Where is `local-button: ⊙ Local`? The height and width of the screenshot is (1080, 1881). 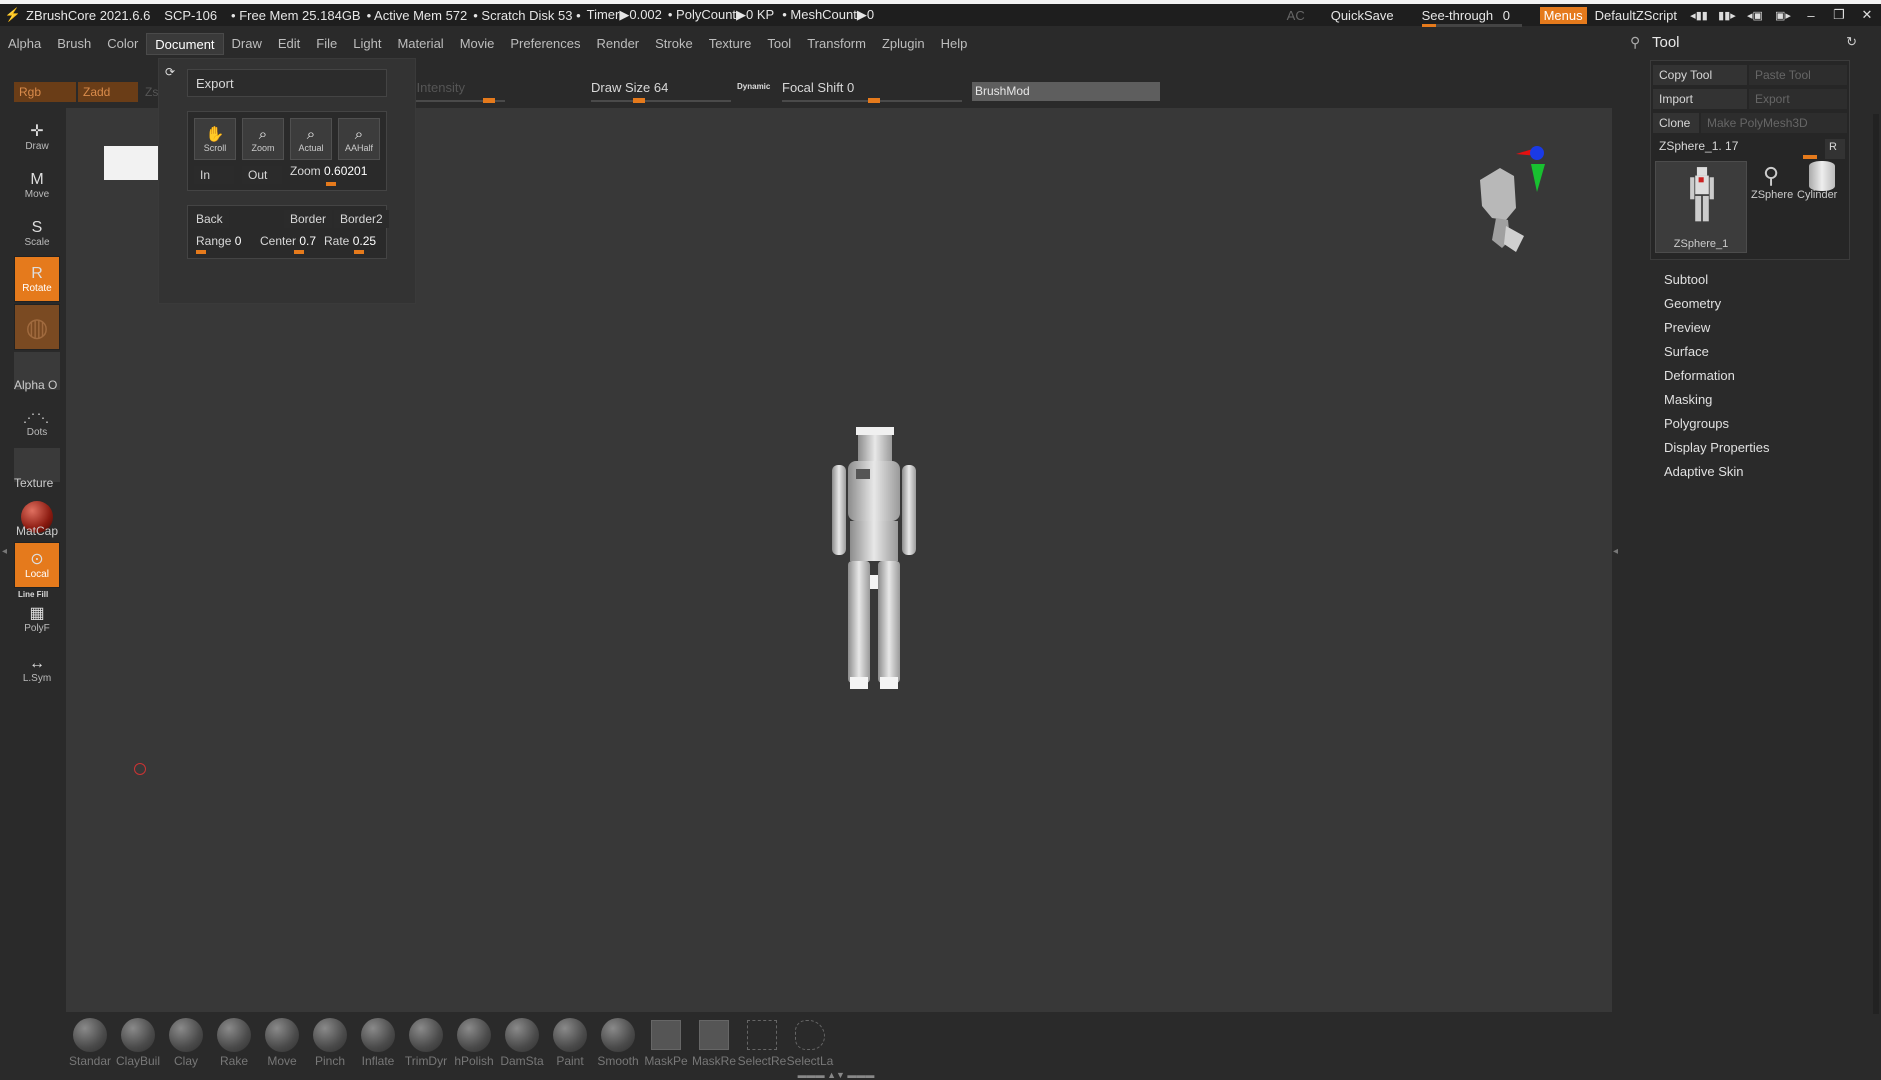
local-button: ⊙ Local is located at coordinates (37, 565).